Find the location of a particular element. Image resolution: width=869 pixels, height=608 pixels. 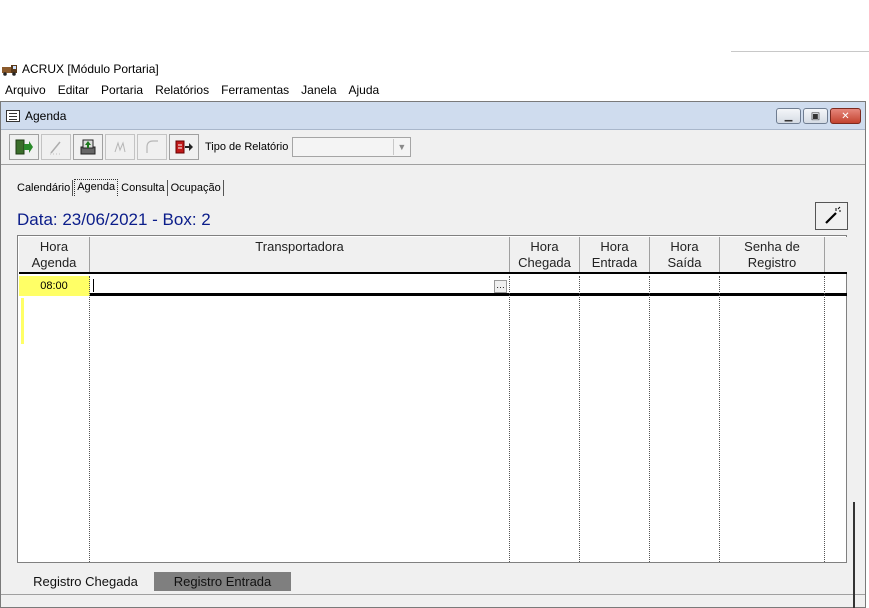

export-icon is located at coordinates (184, 147).